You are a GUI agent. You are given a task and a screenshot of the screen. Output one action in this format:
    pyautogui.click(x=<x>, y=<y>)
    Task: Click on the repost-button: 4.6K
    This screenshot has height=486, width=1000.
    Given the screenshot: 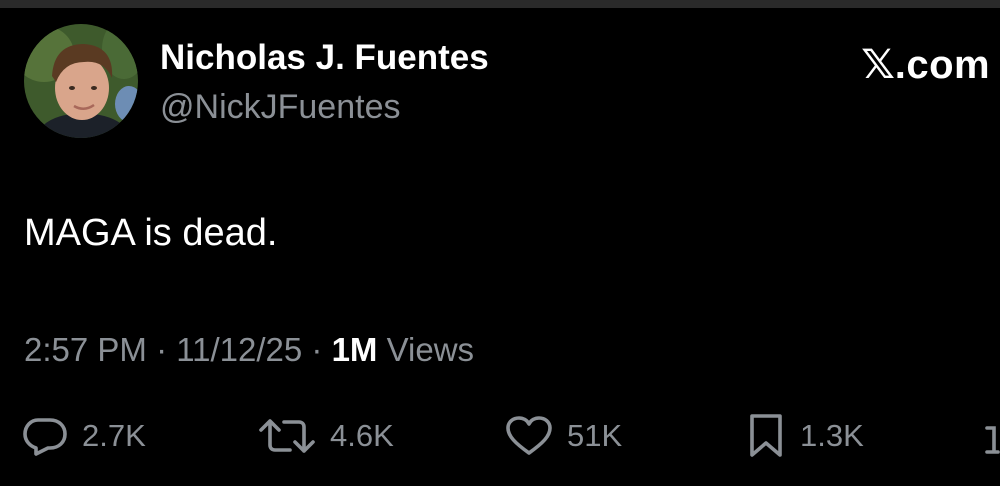 What is the action you would take?
    pyautogui.click(x=326, y=436)
    